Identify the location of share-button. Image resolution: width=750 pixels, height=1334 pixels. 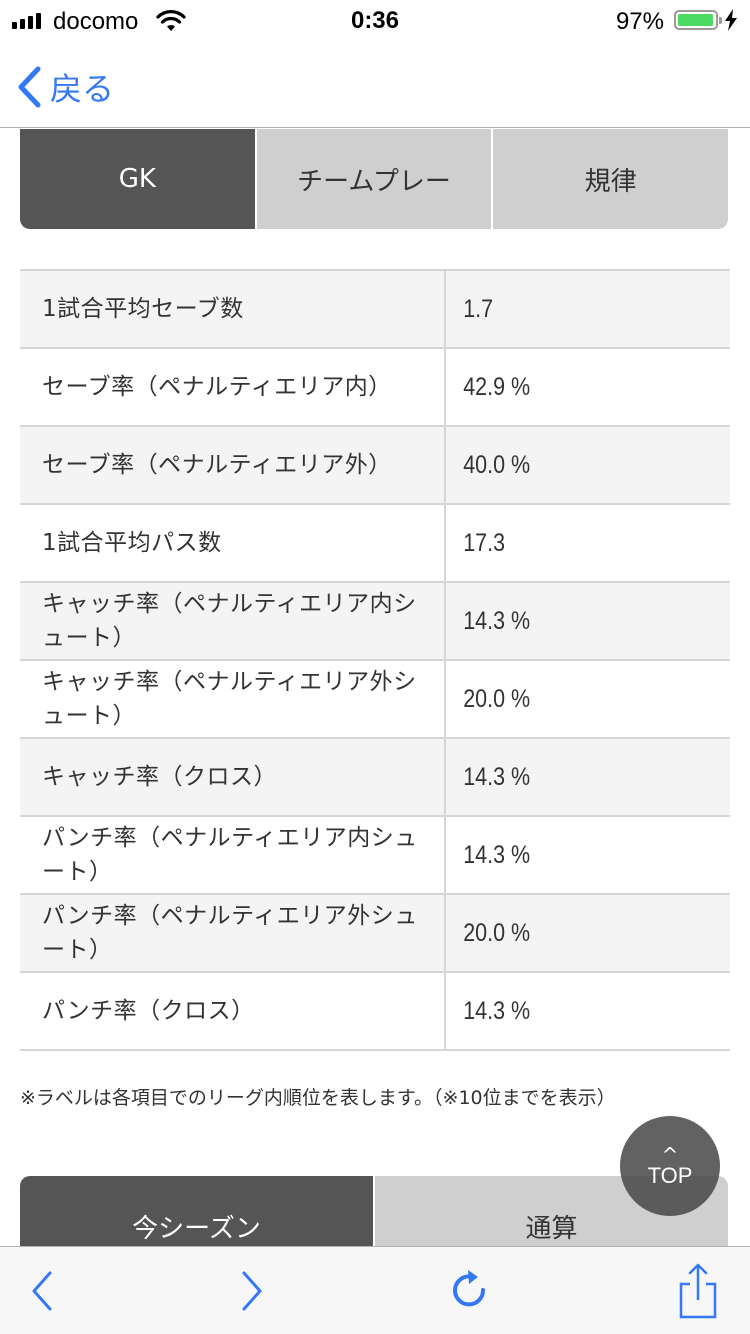
(698, 1291).